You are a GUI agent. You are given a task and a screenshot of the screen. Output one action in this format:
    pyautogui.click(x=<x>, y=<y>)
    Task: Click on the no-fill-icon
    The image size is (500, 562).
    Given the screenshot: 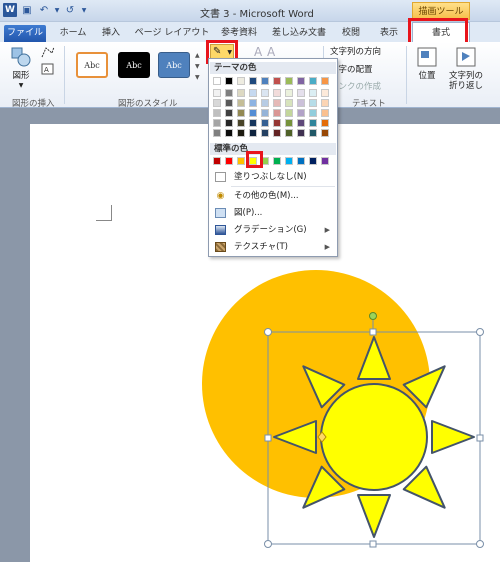 What is the action you would take?
    pyautogui.click(x=220, y=177)
    